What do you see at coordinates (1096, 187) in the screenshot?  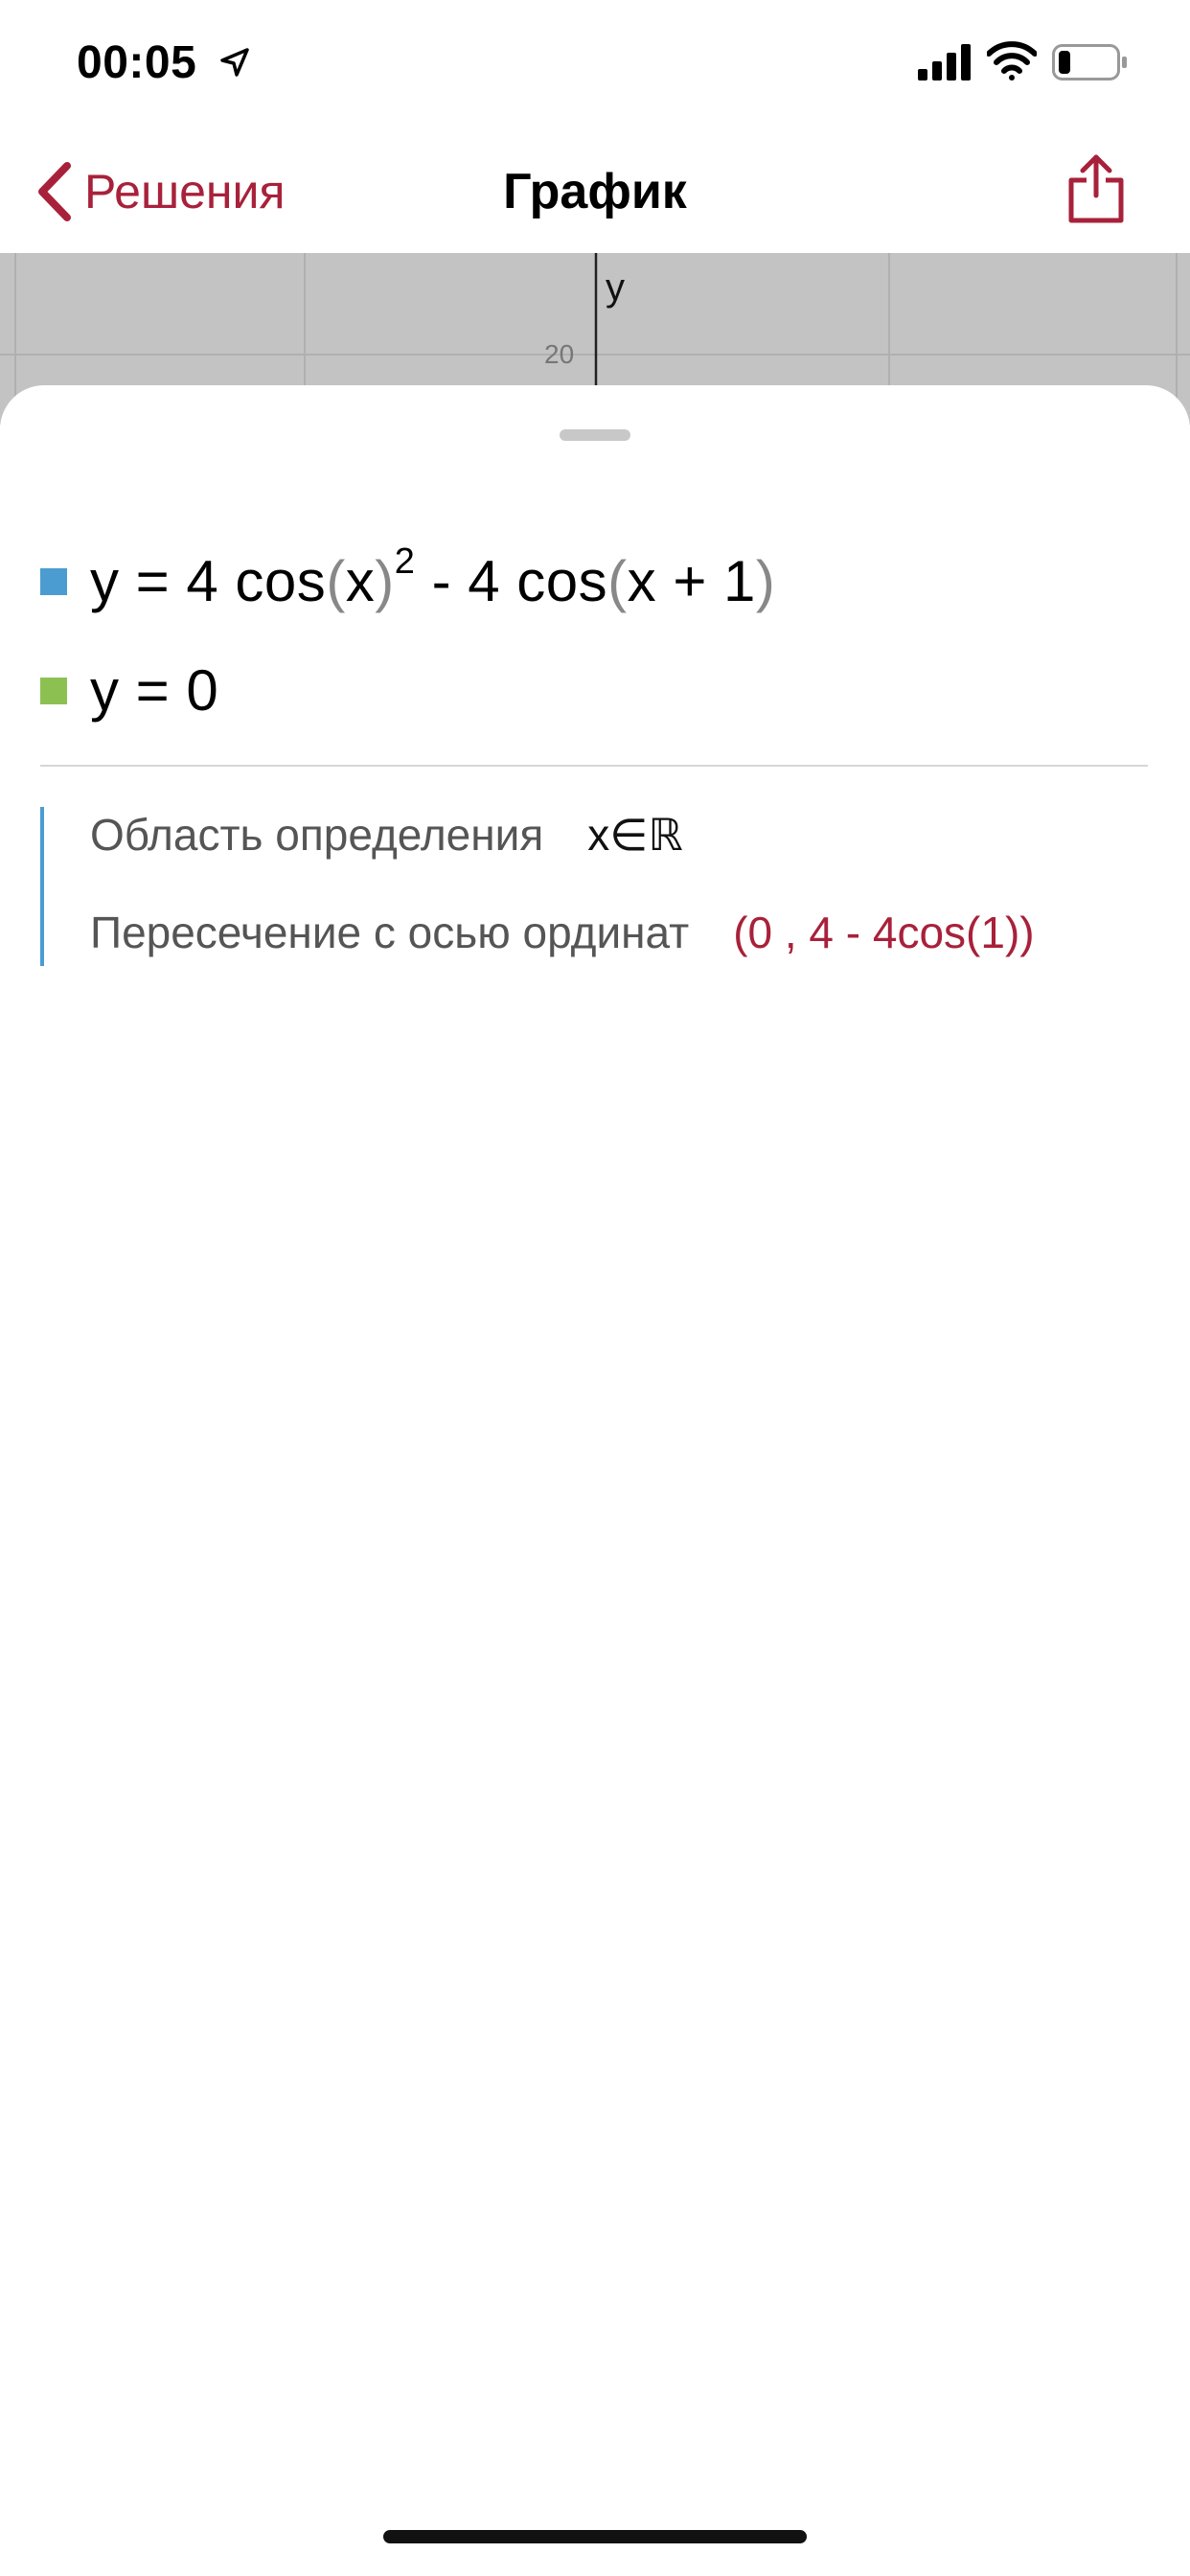 I see `share-icon` at bounding box center [1096, 187].